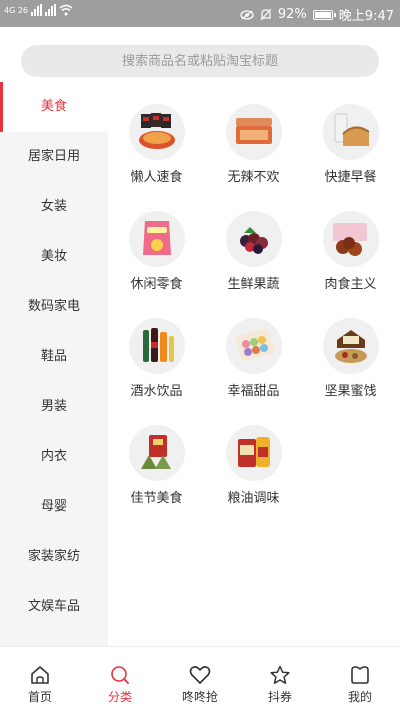 Image resolution: width=400 pixels, height=711 pixels. I want to click on category-rice-oil: 粮油调味, so click(253, 478).